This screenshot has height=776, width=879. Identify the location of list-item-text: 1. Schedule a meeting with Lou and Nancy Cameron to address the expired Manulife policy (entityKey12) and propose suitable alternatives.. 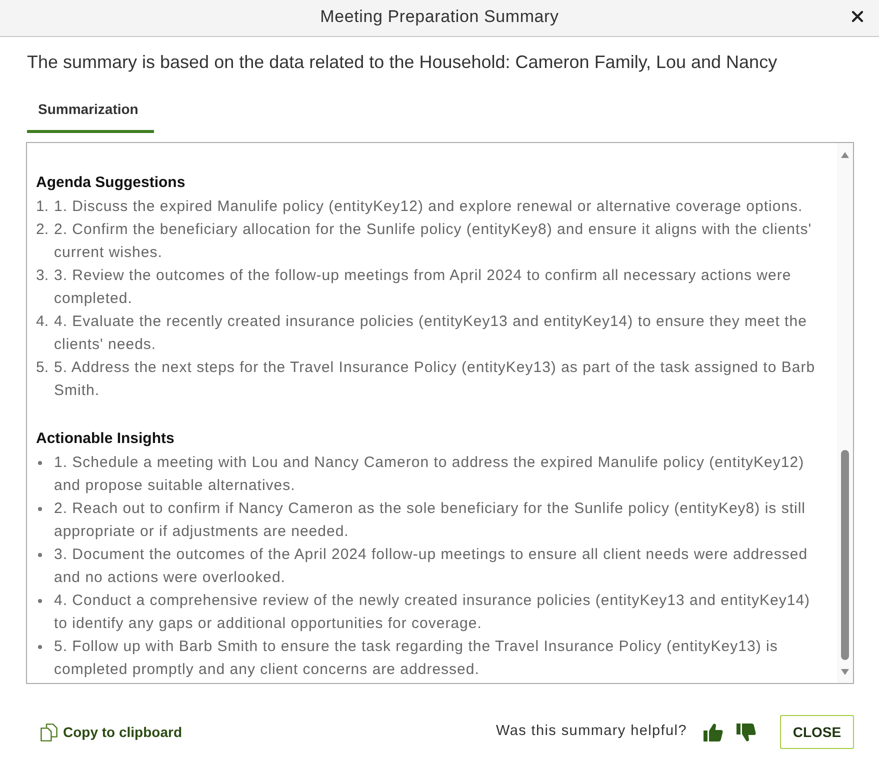
(430, 474).